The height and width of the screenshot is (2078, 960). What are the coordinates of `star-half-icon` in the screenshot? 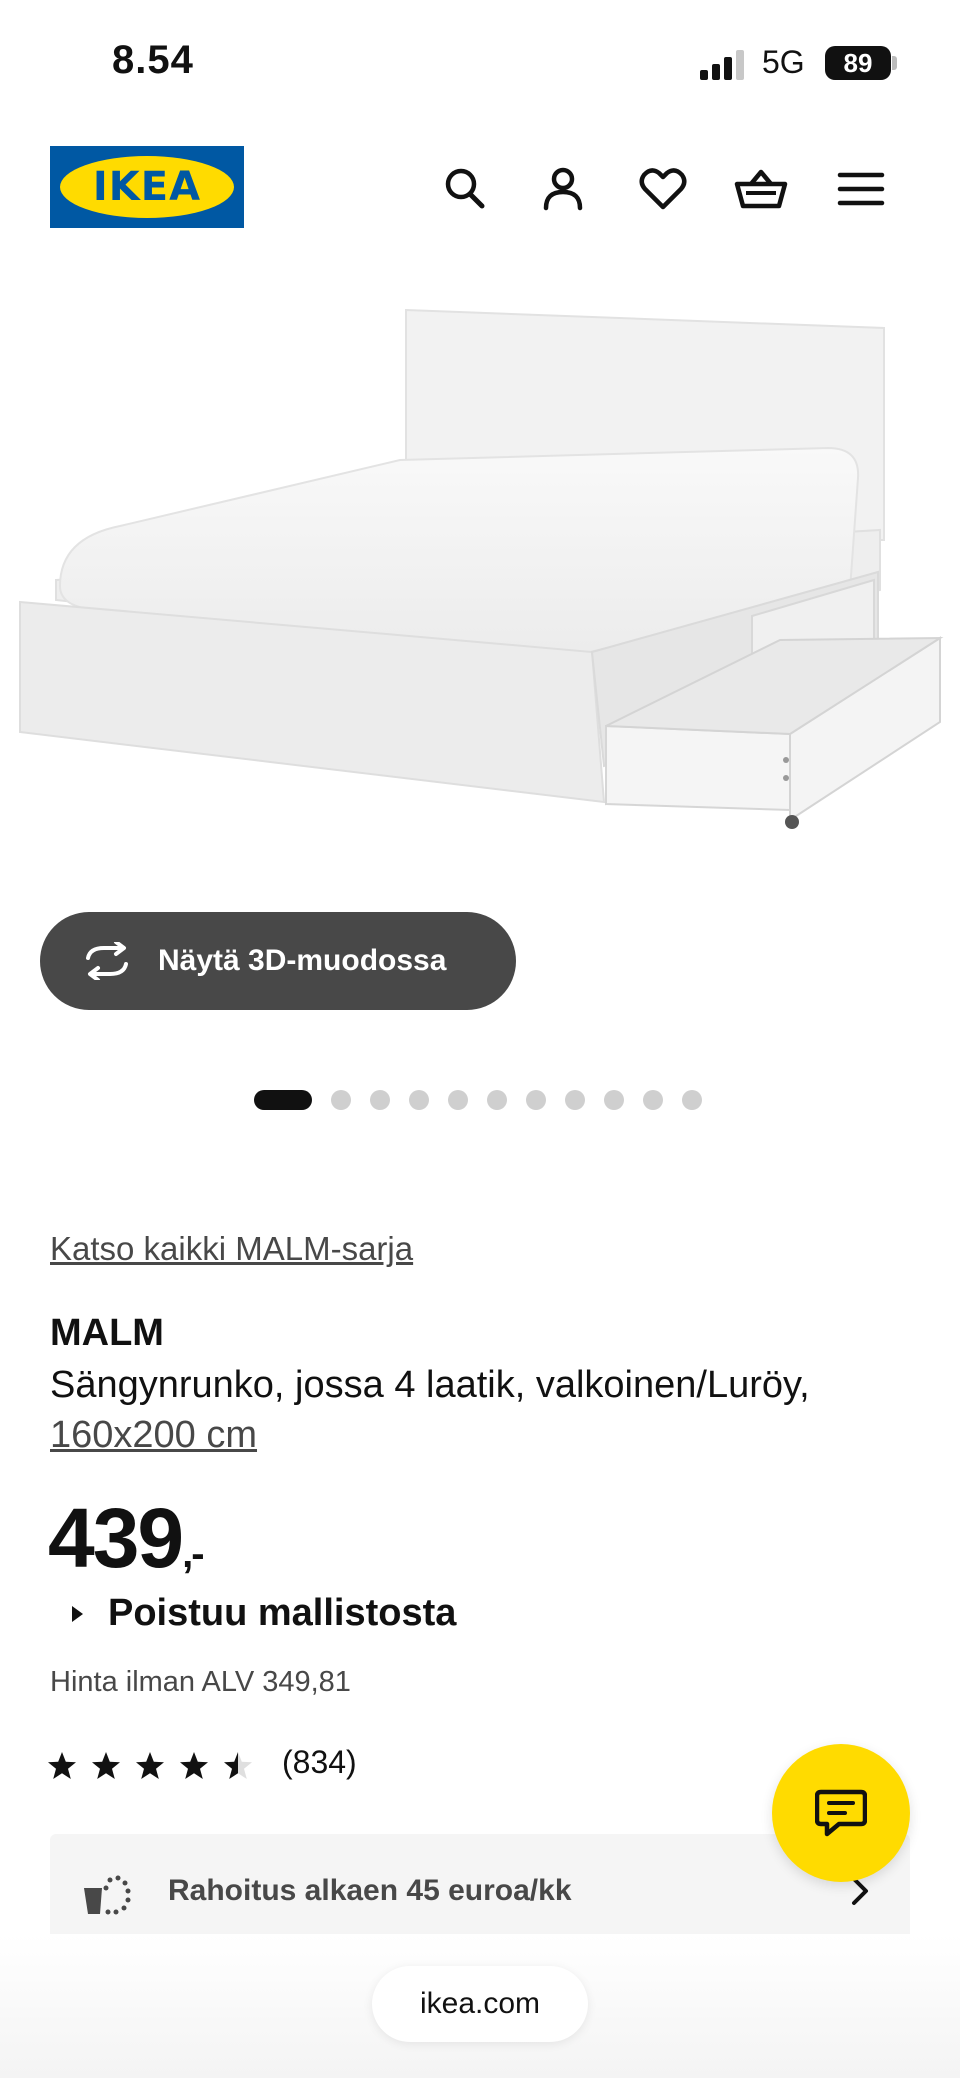 It's located at (238, 1765).